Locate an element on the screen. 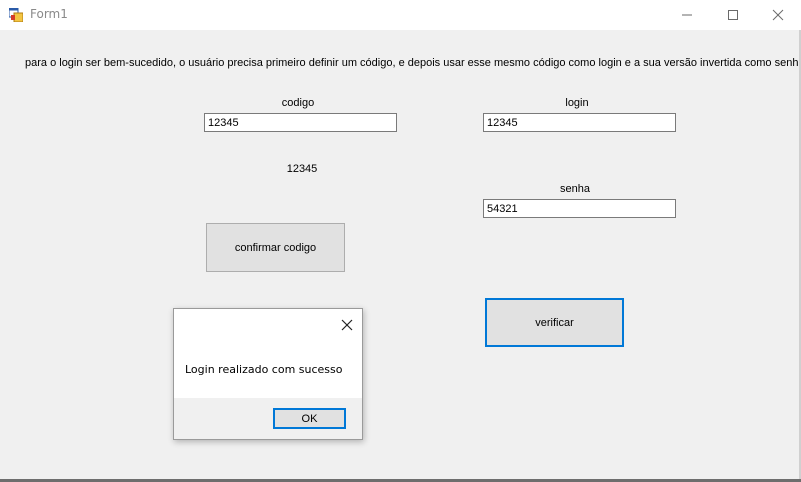 Image resolution: width=801 pixels, height=482 pixels. minimize-icon is located at coordinates (687, 15).